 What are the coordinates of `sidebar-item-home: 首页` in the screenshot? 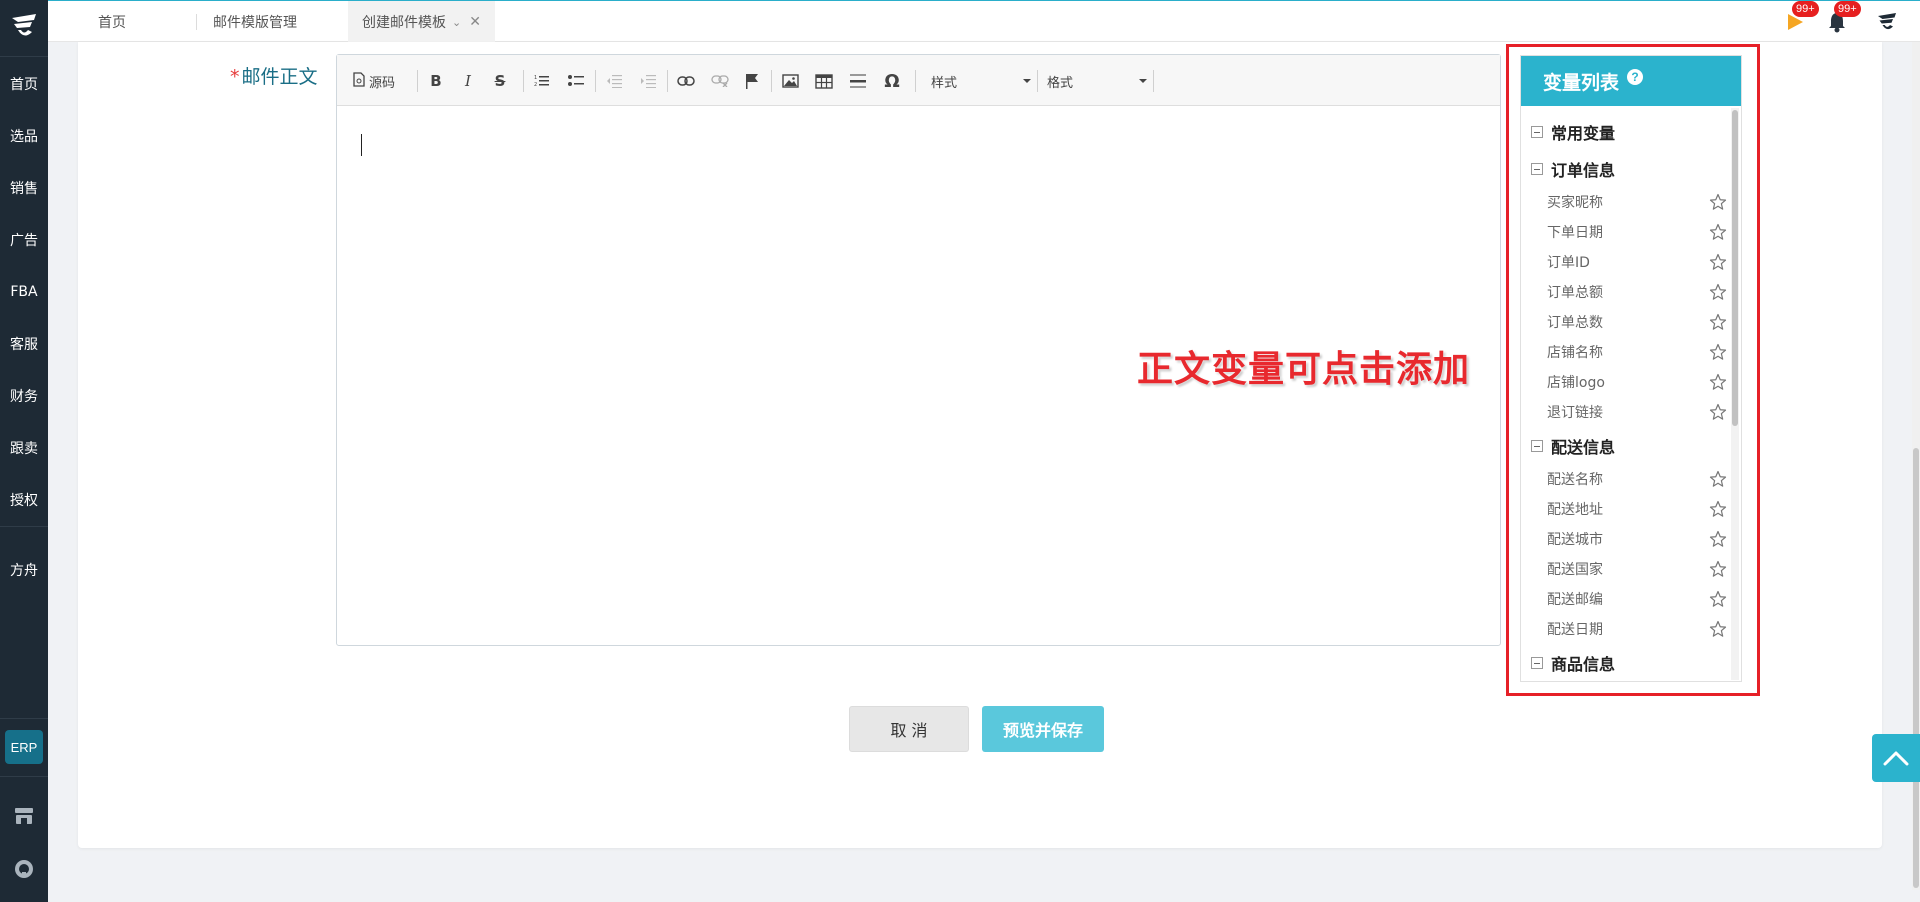 It's located at (24, 84).